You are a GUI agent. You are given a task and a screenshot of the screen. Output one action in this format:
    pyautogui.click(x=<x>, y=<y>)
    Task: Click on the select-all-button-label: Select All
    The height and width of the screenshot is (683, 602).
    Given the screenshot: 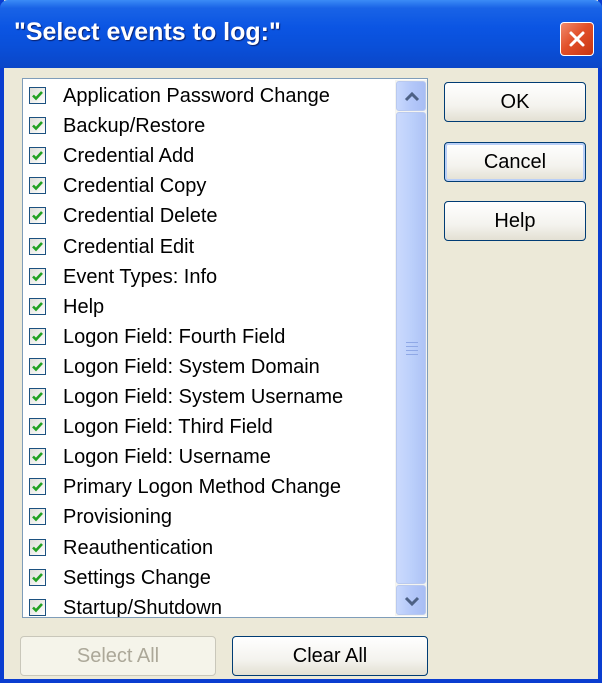 What is the action you would take?
    pyautogui.click(x=118, y=656)
    